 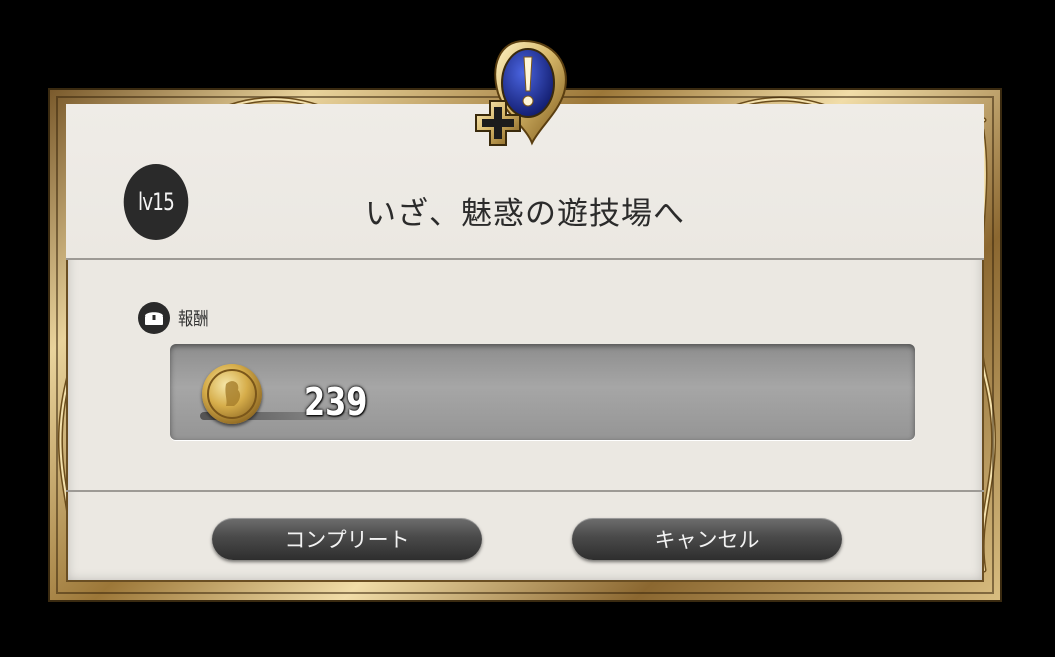 What do you see at coordinates (525, 491) in the screenshot?
I see `footer-divider` at bounding box center [525, 491].